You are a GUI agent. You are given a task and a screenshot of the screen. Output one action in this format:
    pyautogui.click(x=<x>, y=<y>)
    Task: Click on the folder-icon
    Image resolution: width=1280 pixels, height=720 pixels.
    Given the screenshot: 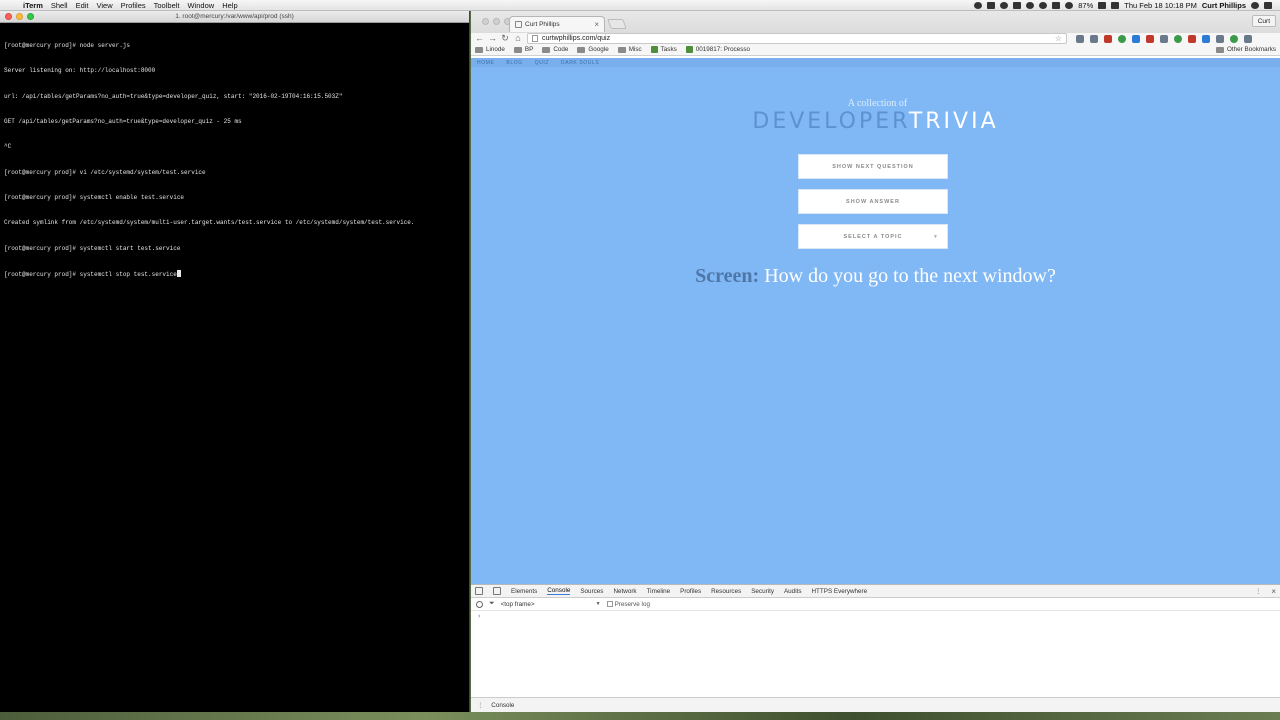 What is the action you would take?
    pyautogui.click(x=621, y=49)
    